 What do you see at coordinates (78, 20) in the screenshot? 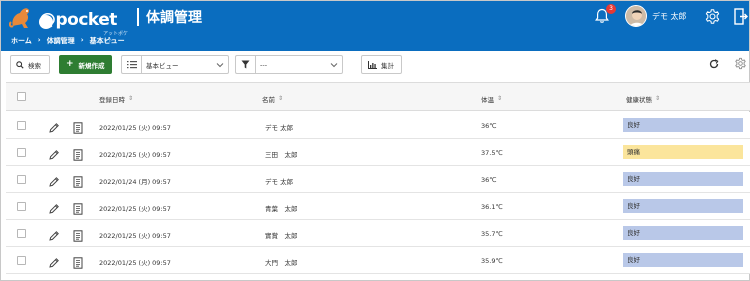
I see `logo-text: @pocket` at bounding box center [78, 20].